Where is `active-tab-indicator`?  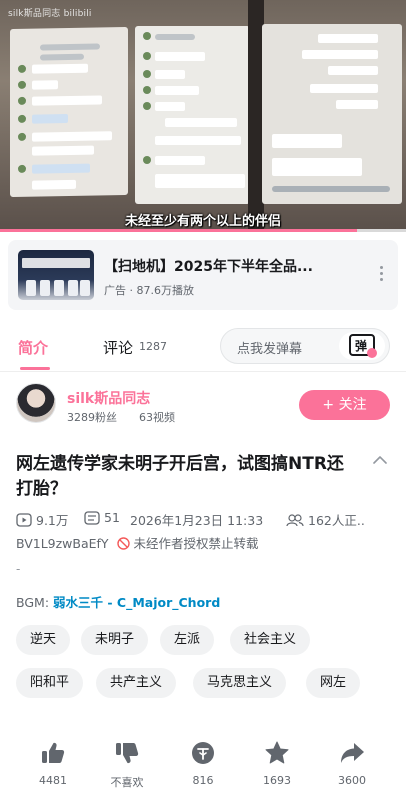 active-tab-indicator is located at coordinates (35, 368).